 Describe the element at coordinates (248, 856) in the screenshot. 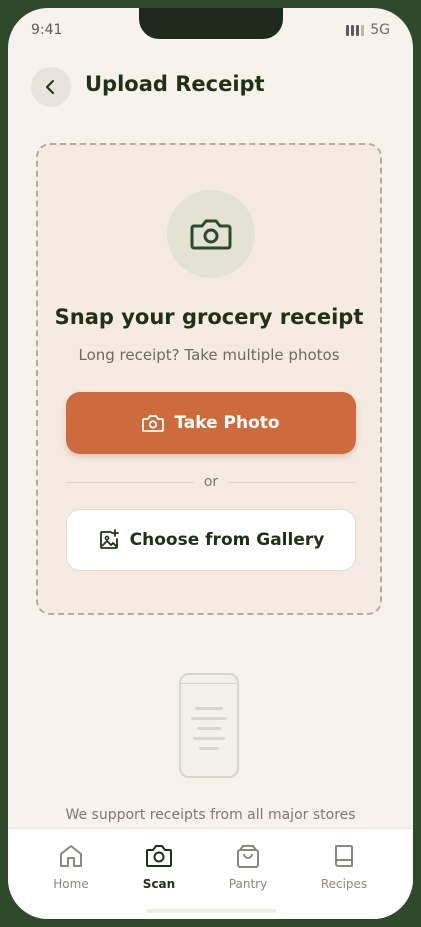

I see `shopping-bag-icon` at that location.